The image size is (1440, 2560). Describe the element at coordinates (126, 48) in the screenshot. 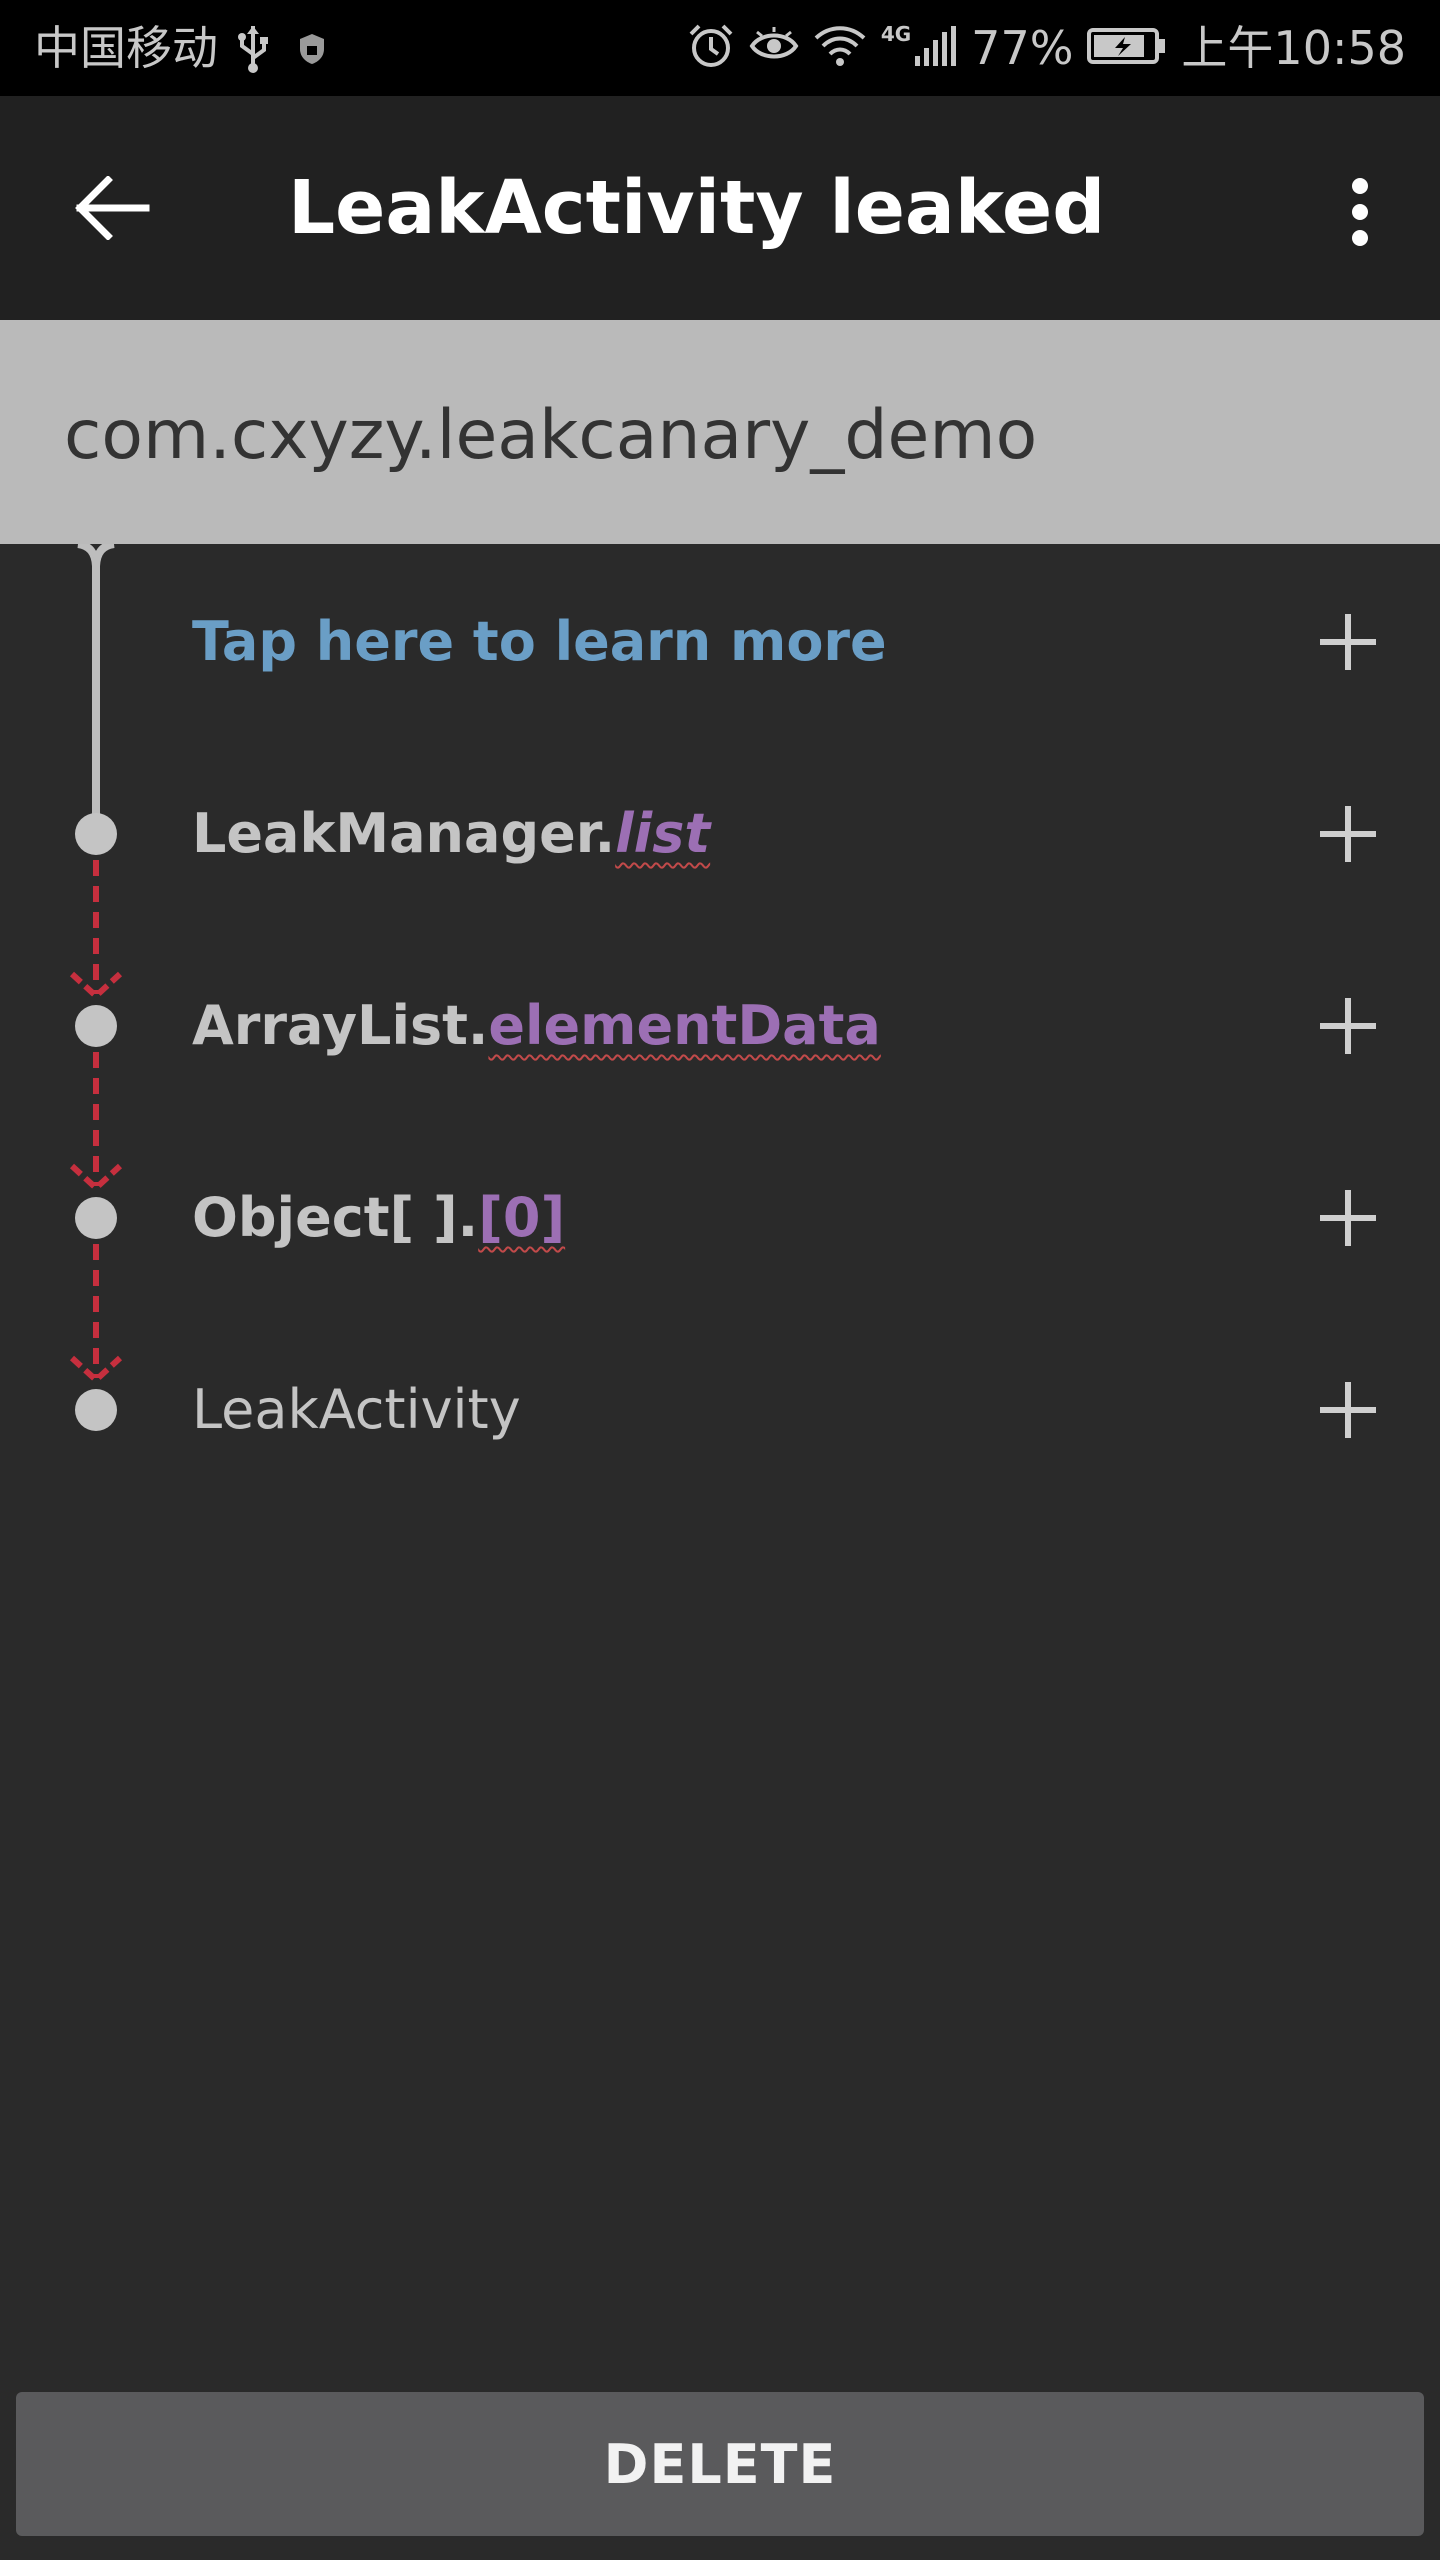

I see `carrier-name: 中国移动` at that location.